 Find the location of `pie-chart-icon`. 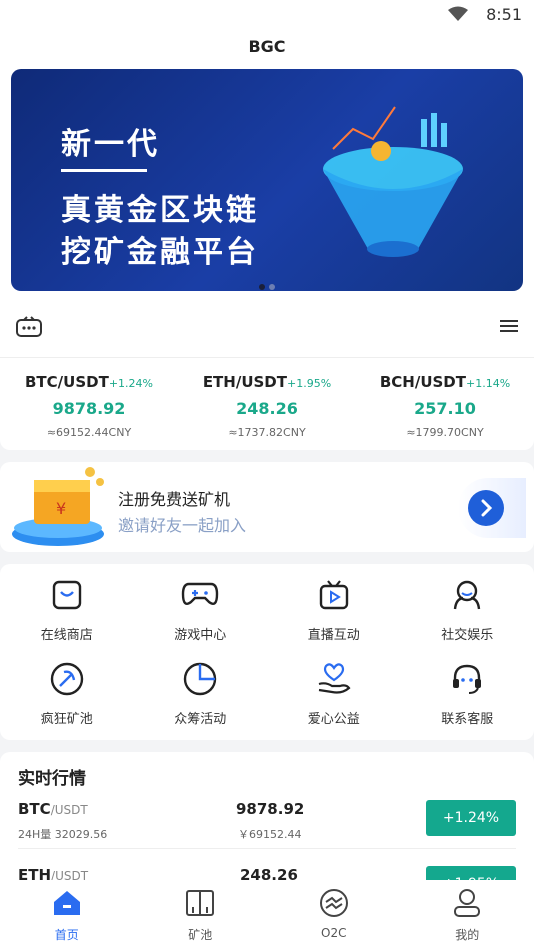

pie-chart-icon is located at coordinates (200, 679).